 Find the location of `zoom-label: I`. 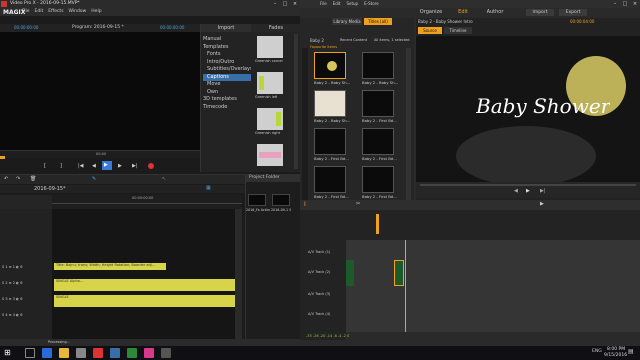

zoom-label: I is located at coordinates (305, 204).